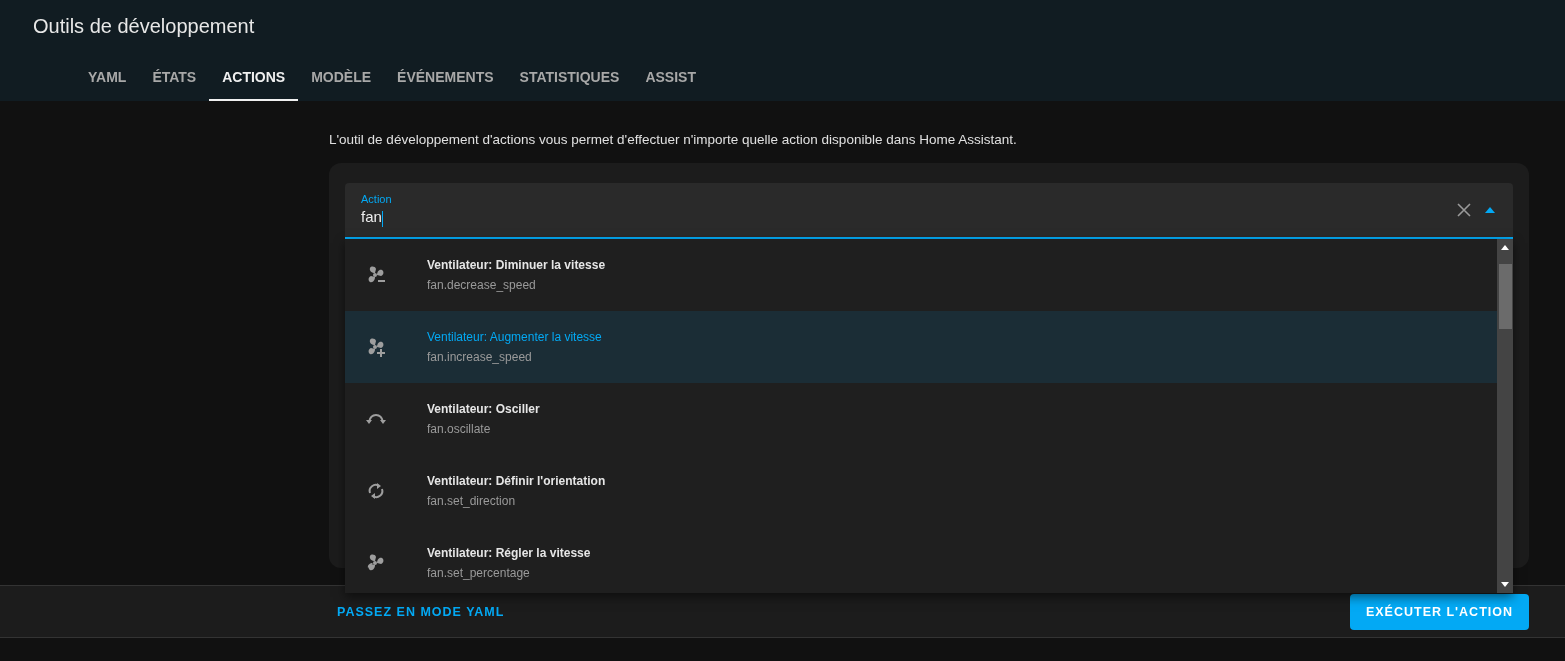 Image resolution: width=1565 pixels, height=661 pixels. What do you see at coordinates (479, 573) in the screenshot?
I see `suggestion-subtitle: fan.set_percentage` at bounding box center [479, 573].